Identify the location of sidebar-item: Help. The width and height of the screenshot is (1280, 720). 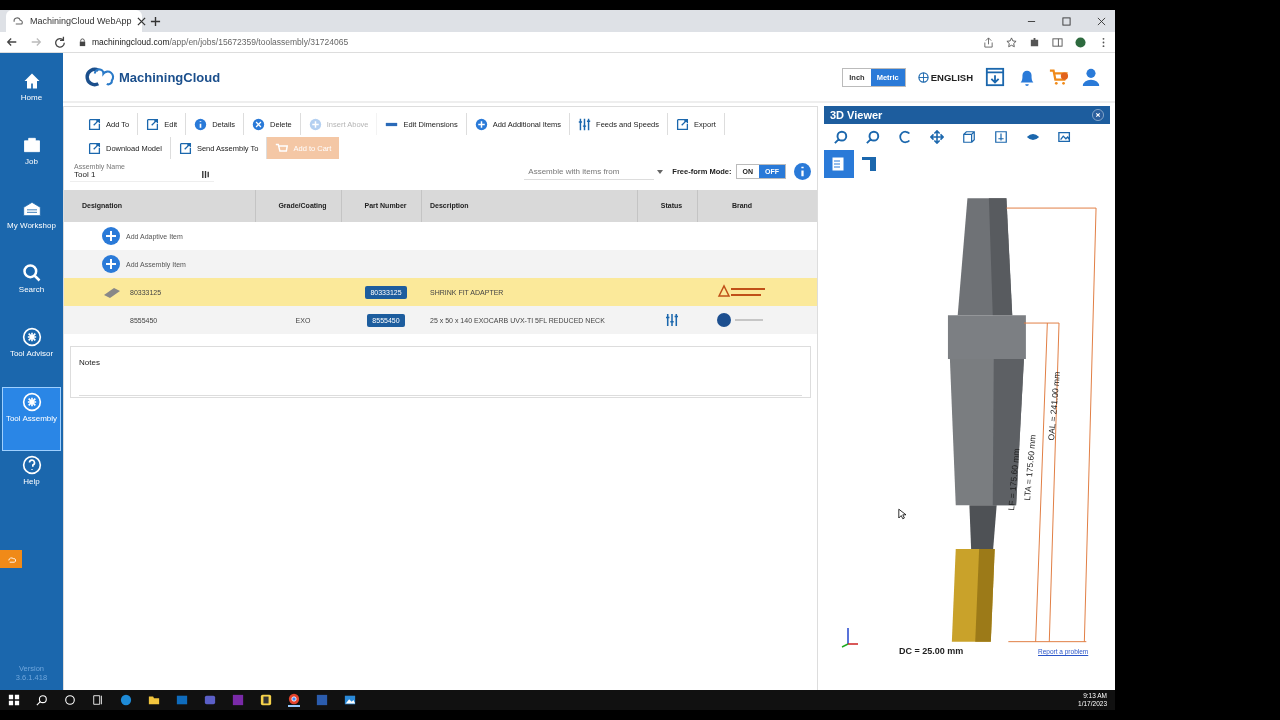
(31, 483).